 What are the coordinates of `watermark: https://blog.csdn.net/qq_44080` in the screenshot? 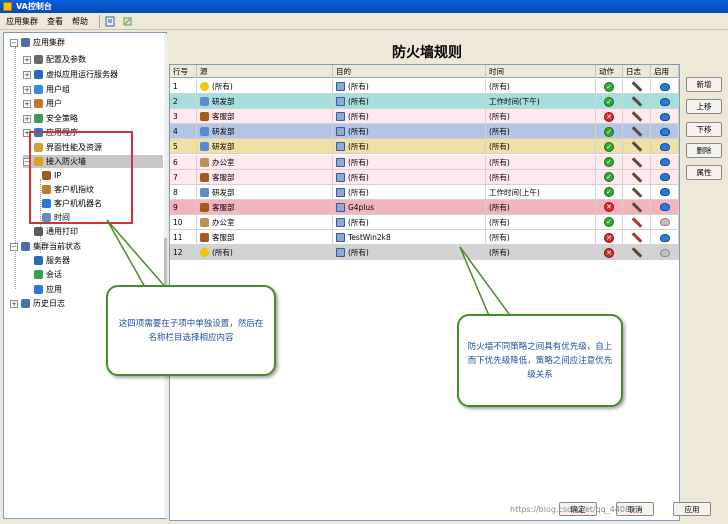 It's located at (573, 509).